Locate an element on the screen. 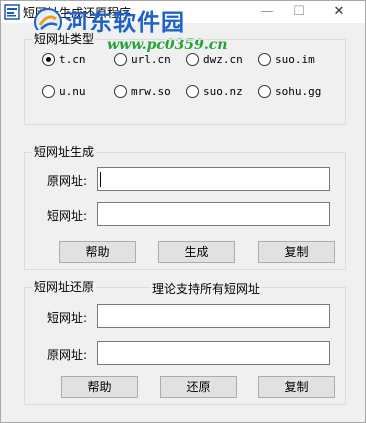 Image resolution: width=366 pixels, height=423 pixels. app-icon is located at coordinates (12, 12).